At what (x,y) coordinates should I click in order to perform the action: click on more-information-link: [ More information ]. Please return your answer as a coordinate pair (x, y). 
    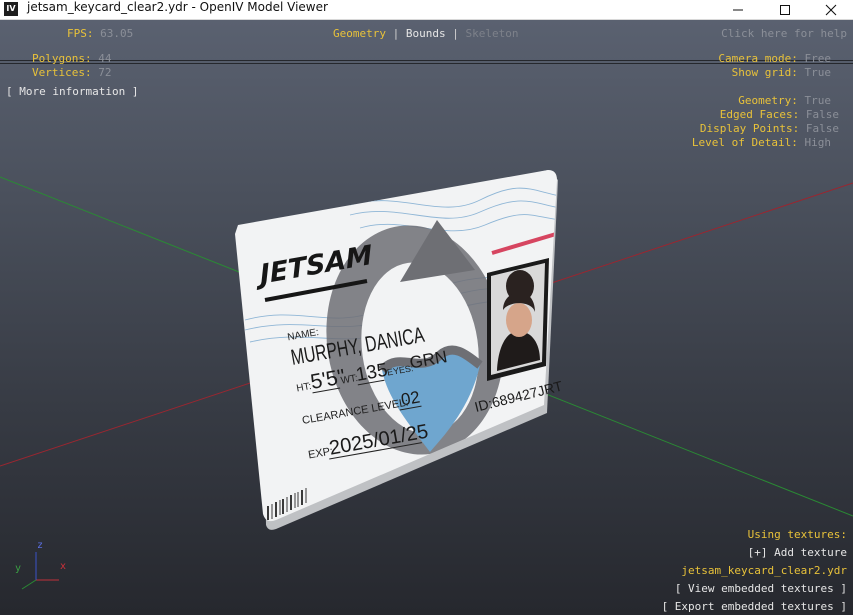
    Looking at the image, I should click on (72, 92).